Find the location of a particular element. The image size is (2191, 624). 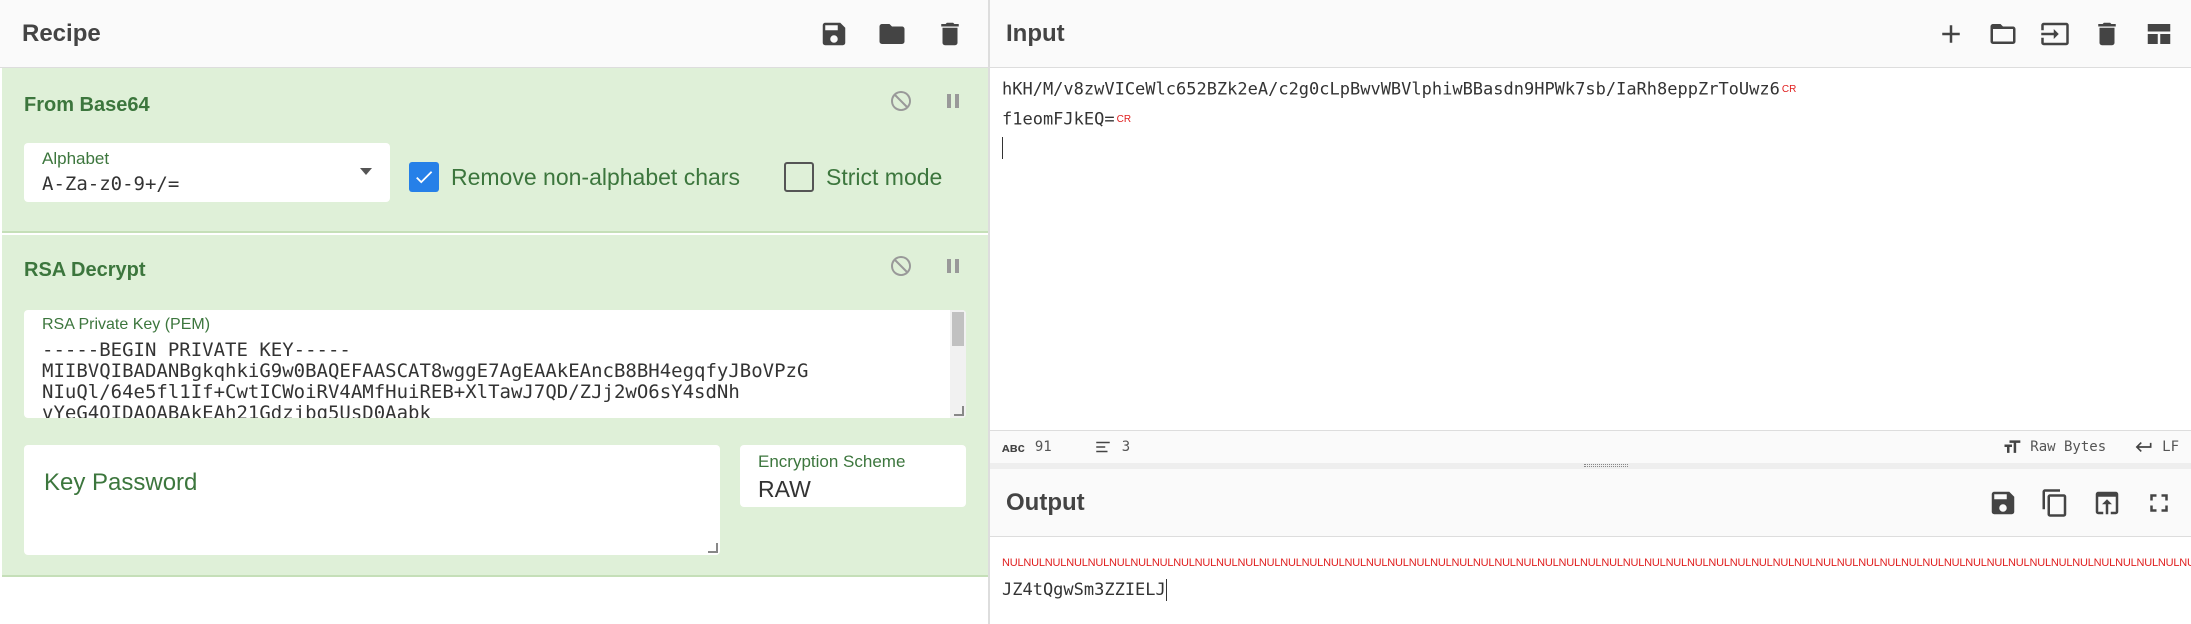

open-file-button is located at coordinates (2003, 34).